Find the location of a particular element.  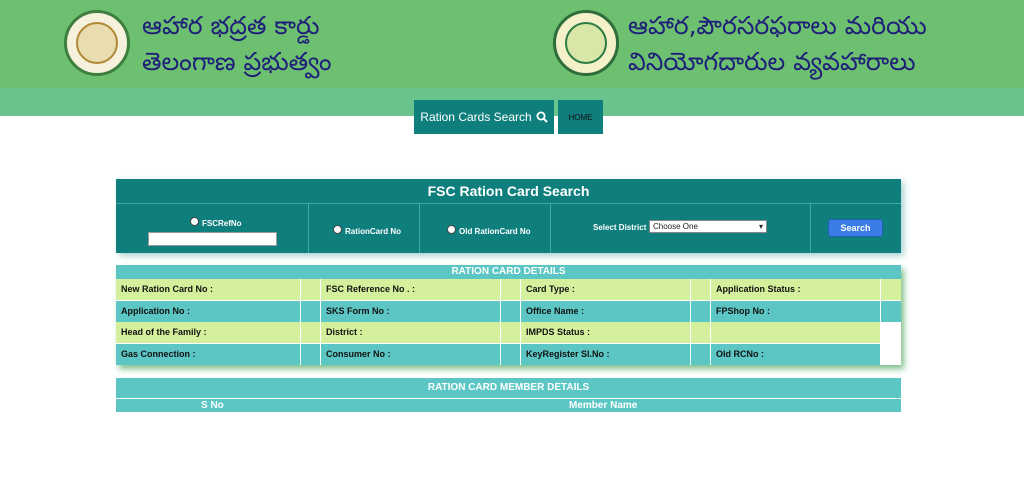

fsc-ref-option-cell: FSCRefNo is located at coordinates (212, 228).